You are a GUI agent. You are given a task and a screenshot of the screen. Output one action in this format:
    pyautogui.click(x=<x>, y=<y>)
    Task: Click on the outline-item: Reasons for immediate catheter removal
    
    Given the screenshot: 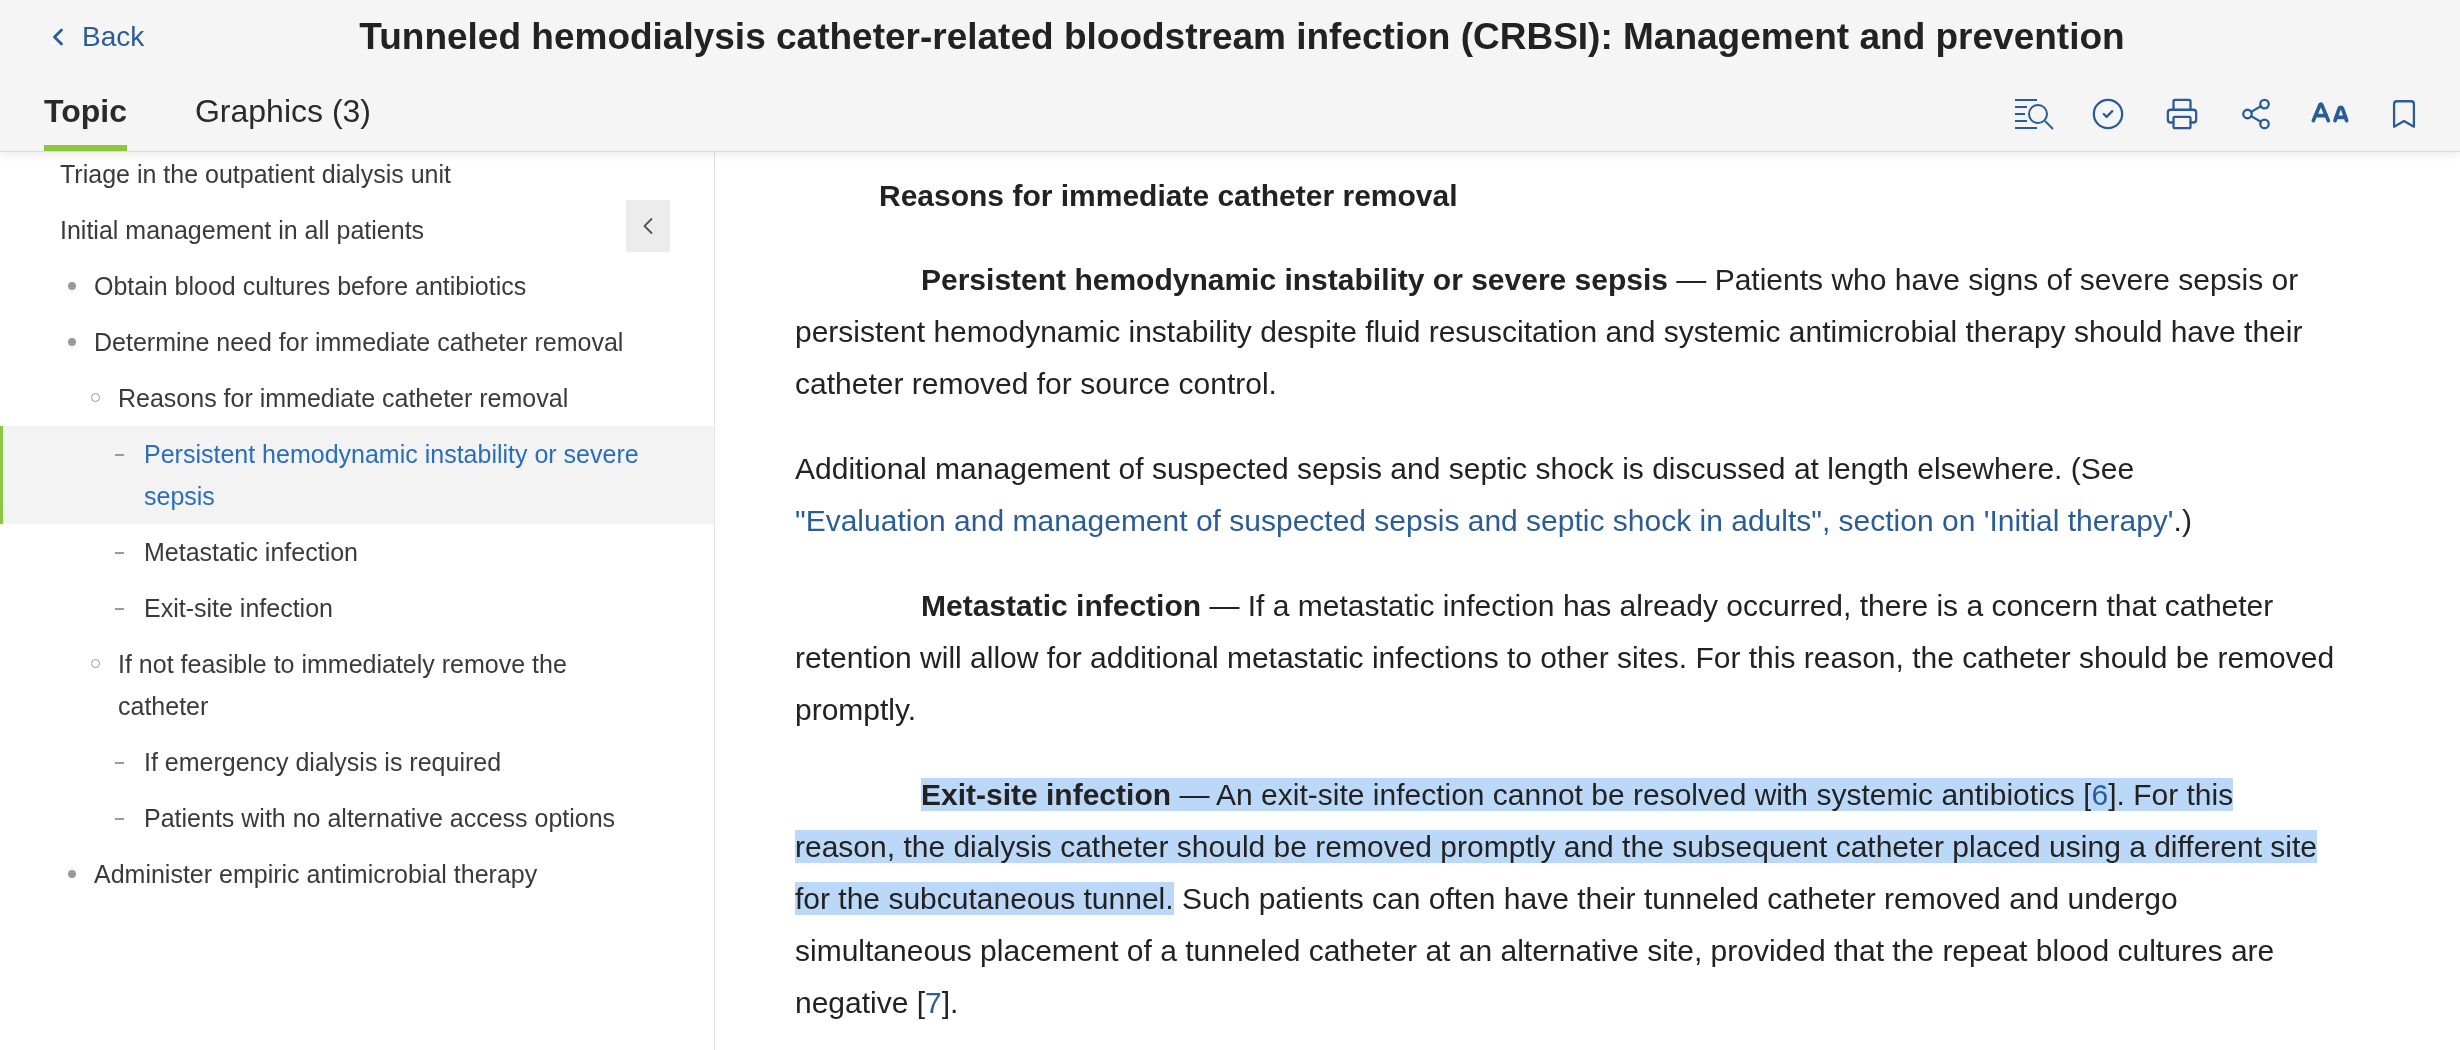 What is the action you would take?
    pyautogui.click(x=357, y=398)
    